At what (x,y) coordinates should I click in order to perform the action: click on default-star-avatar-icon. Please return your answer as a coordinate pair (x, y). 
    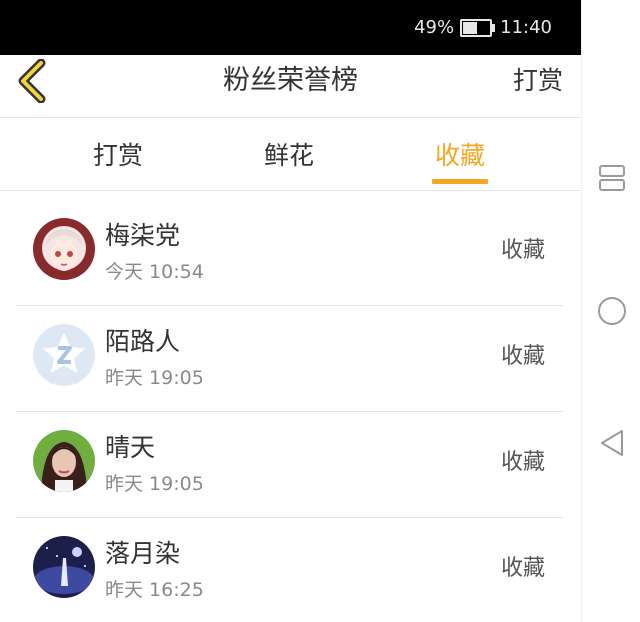
    Looking at the image, I should click on (64, 355).